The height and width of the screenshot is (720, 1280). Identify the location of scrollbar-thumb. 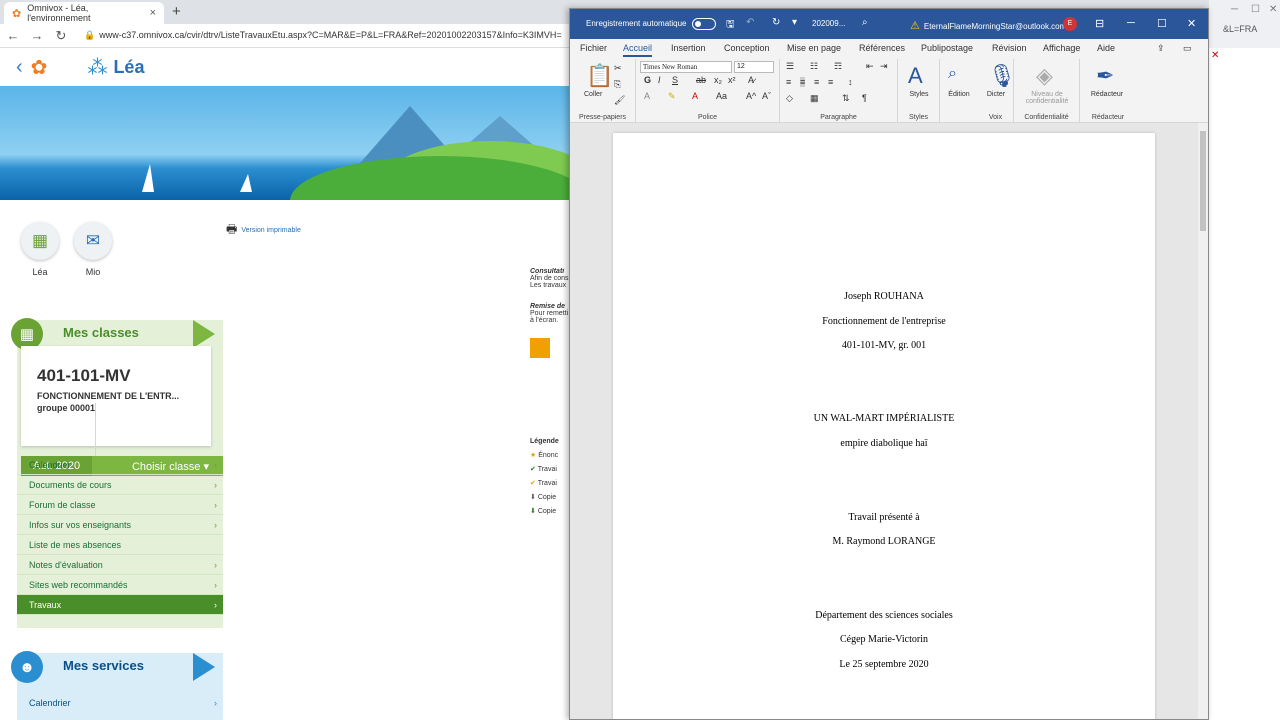
(1203, 181).